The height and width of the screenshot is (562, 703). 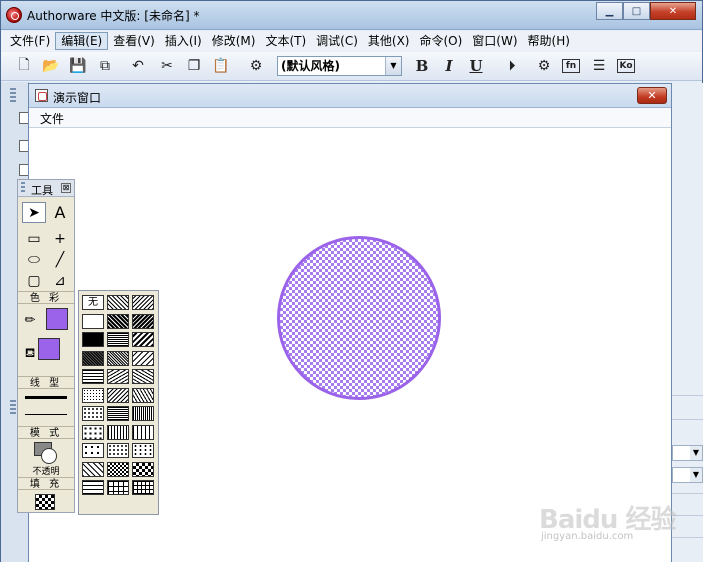 I want to click on menu-other: 其他(X), so click(x=389, y=41).